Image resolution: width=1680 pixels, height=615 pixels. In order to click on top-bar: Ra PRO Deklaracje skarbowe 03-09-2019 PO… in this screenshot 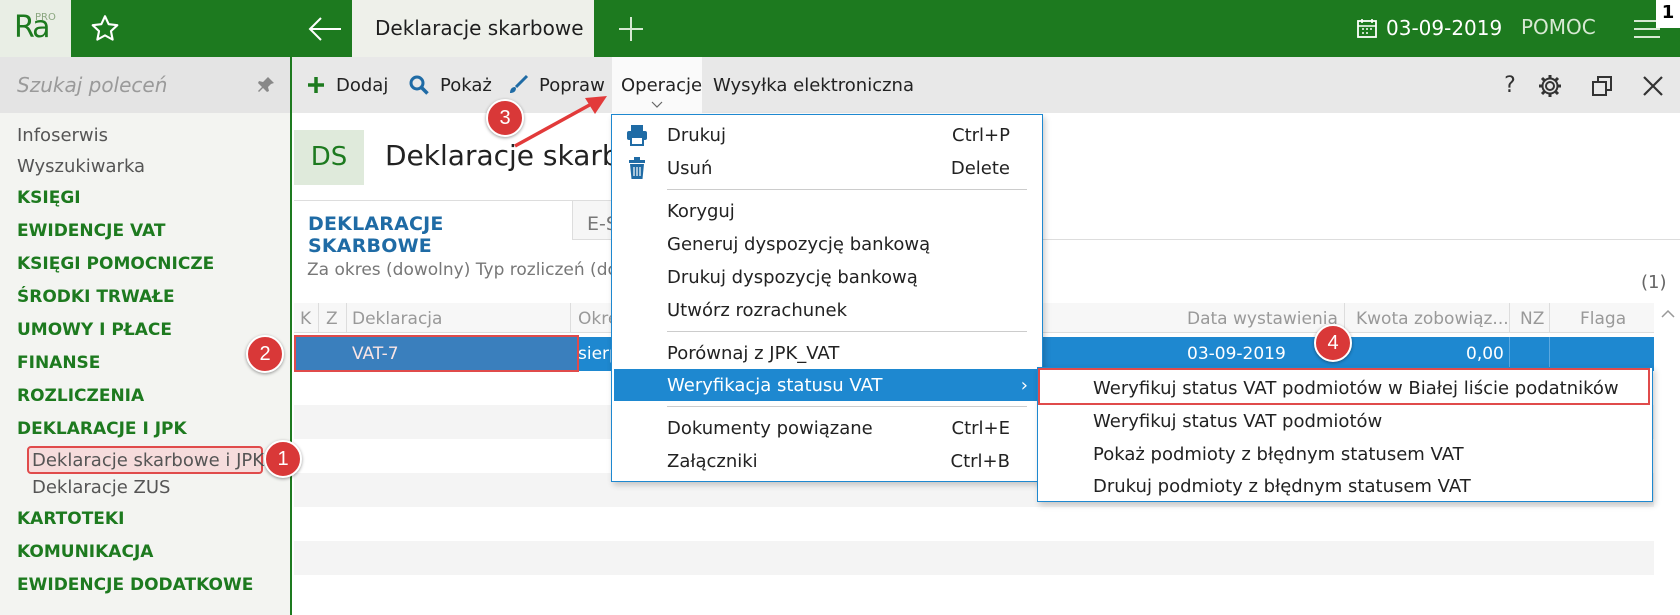, I will do `click(840, 28)`.